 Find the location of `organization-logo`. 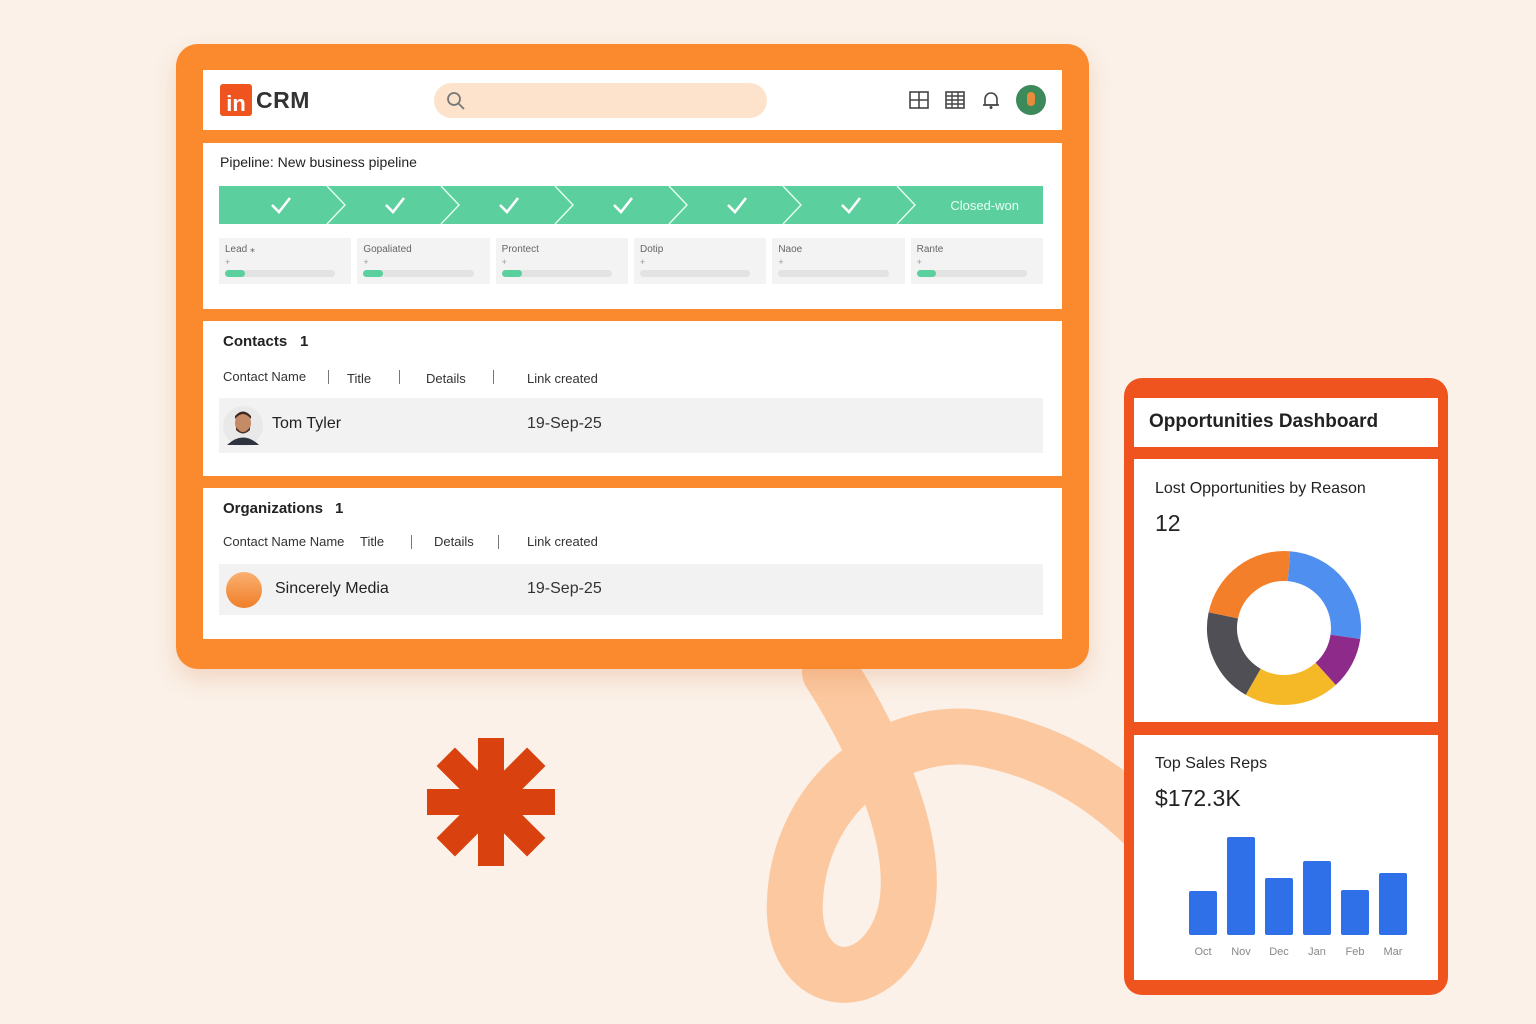

organization-logo is located at coordinates (244, 590).